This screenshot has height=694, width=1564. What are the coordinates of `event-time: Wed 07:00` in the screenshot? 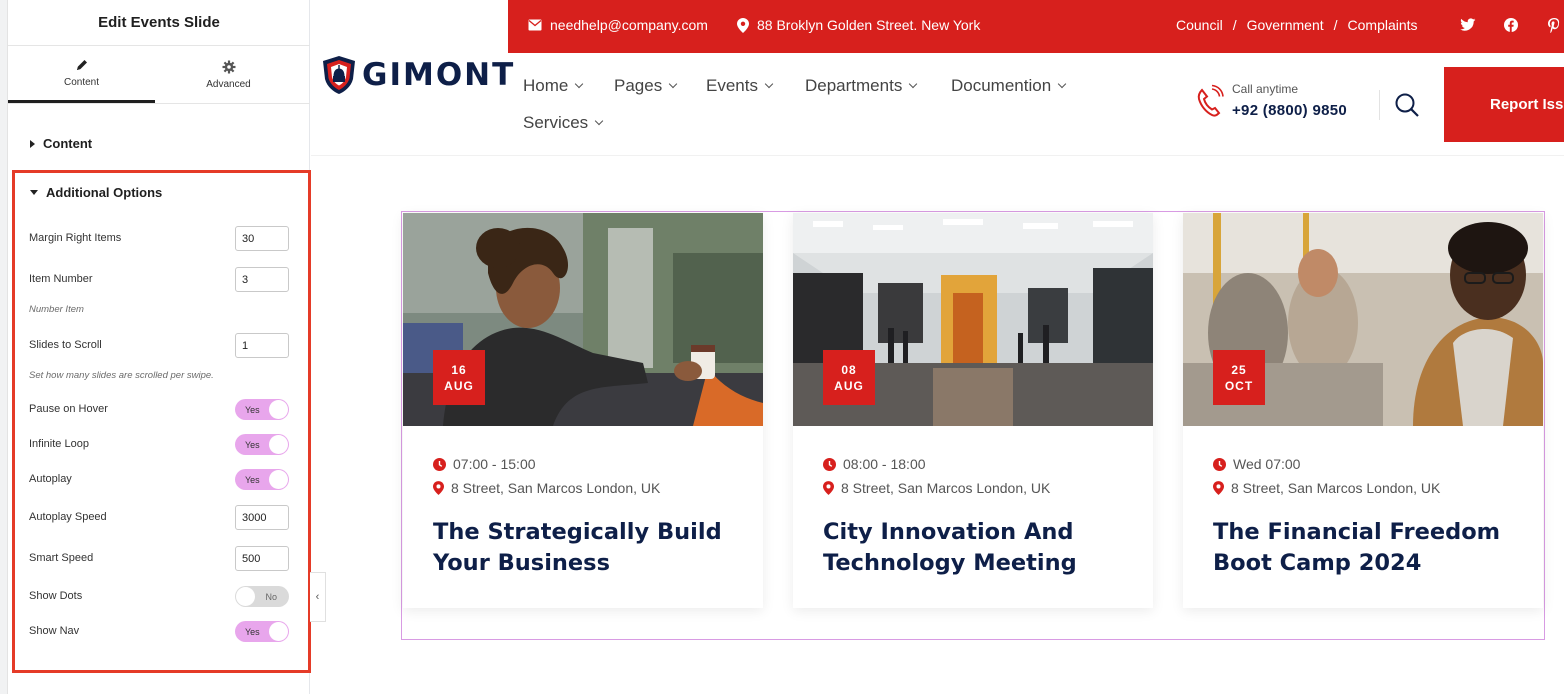 It's located at (1256, 464).